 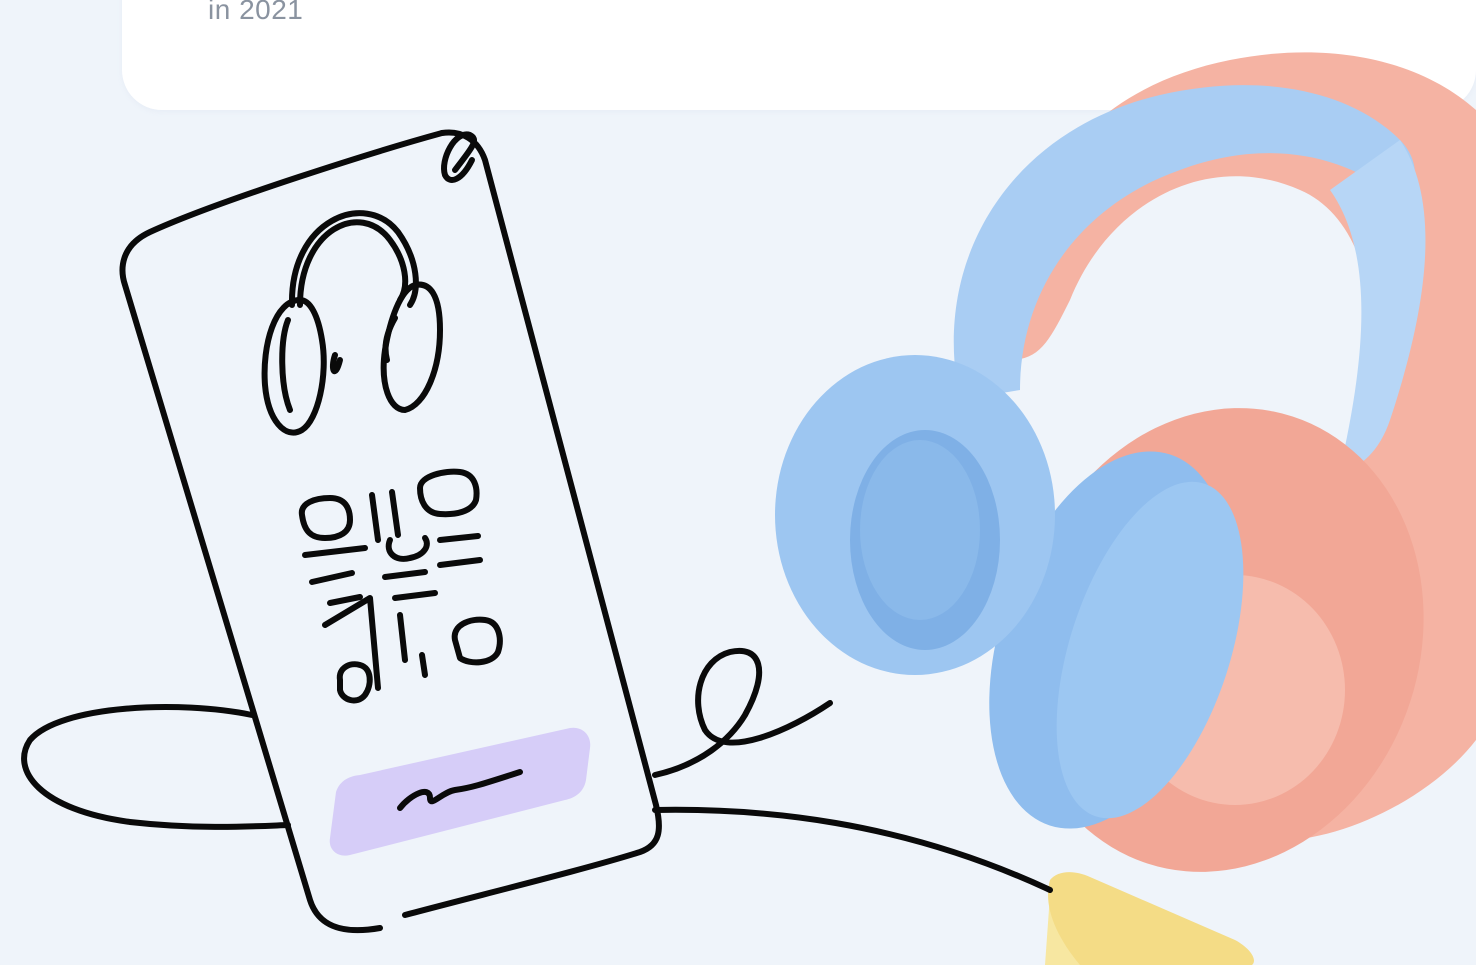 What do you see at coordinates (400, 586) in the screenshot?
I see `qr-code-doodle-icon` at bounding box center [400, 586].